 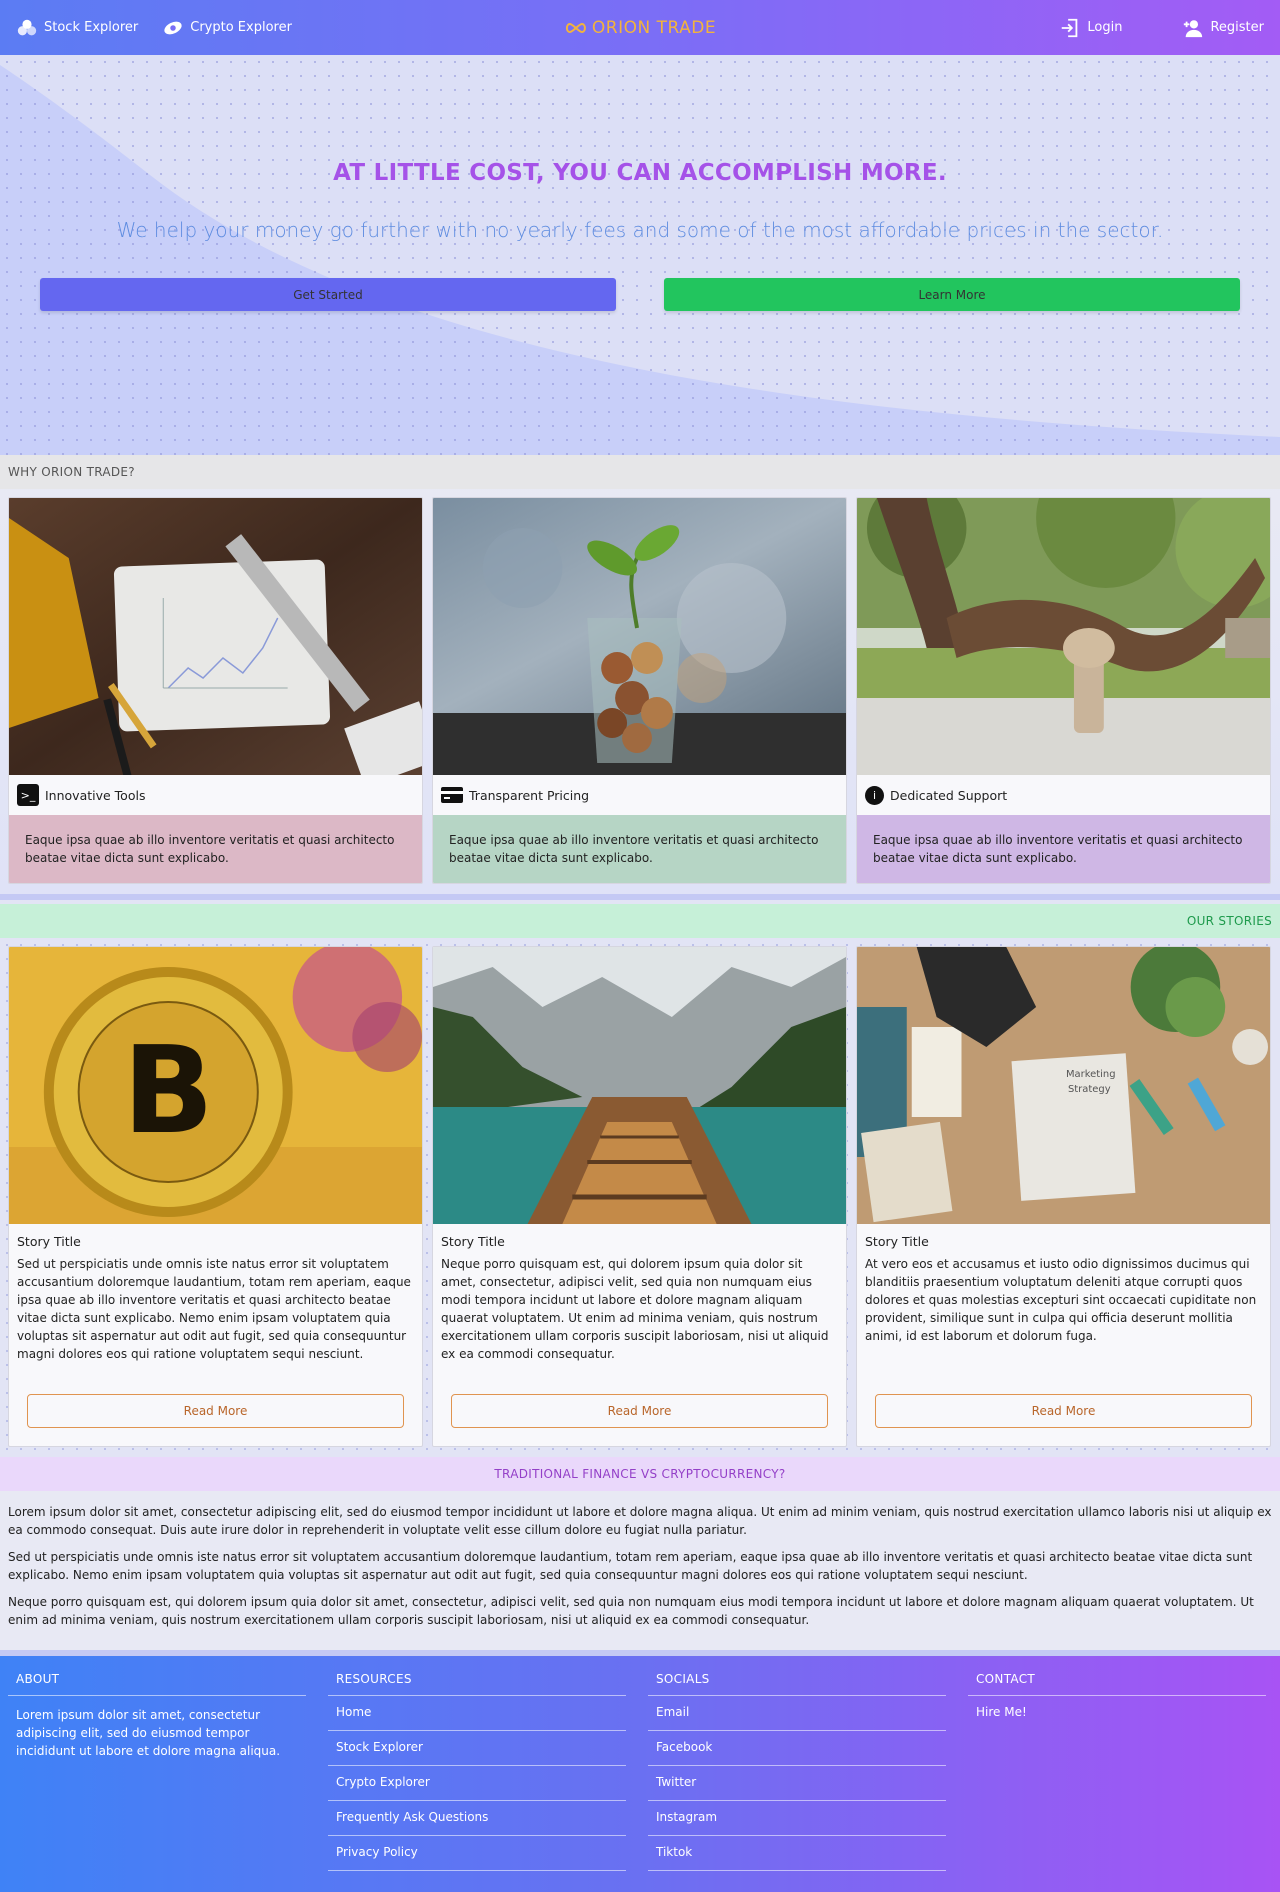 What do you see at coordinates (952, 294) in the screenshot?
I see `learn-more-button: Learn More` at bounding box center [952, 294].